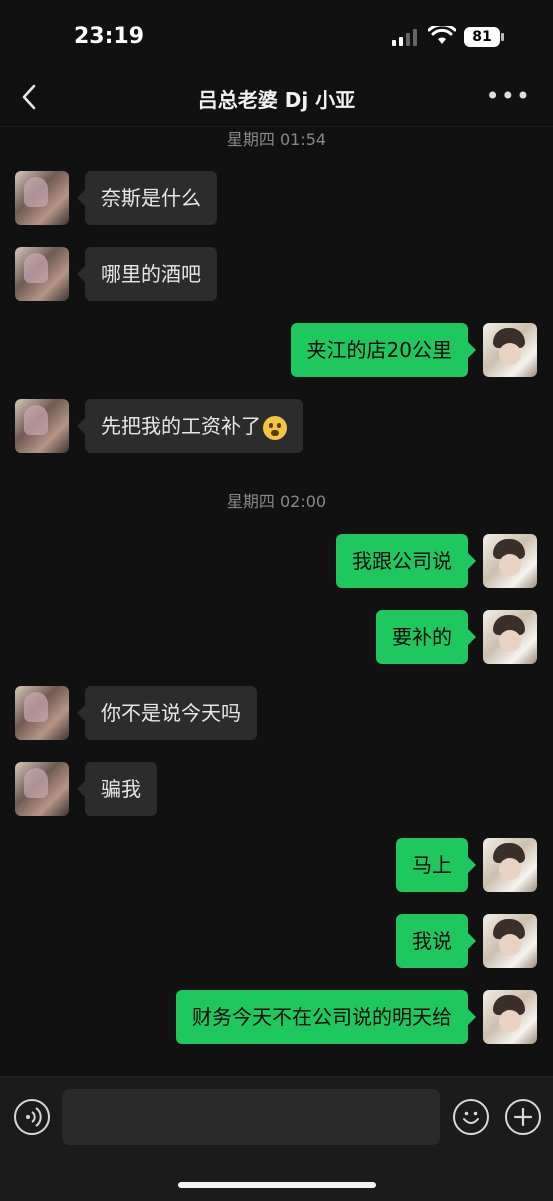  What do you see at coordinates (147, 198) in the screenshot?
I see `message-bubble: 奈斯是什么` at bounding box center [147, 198].